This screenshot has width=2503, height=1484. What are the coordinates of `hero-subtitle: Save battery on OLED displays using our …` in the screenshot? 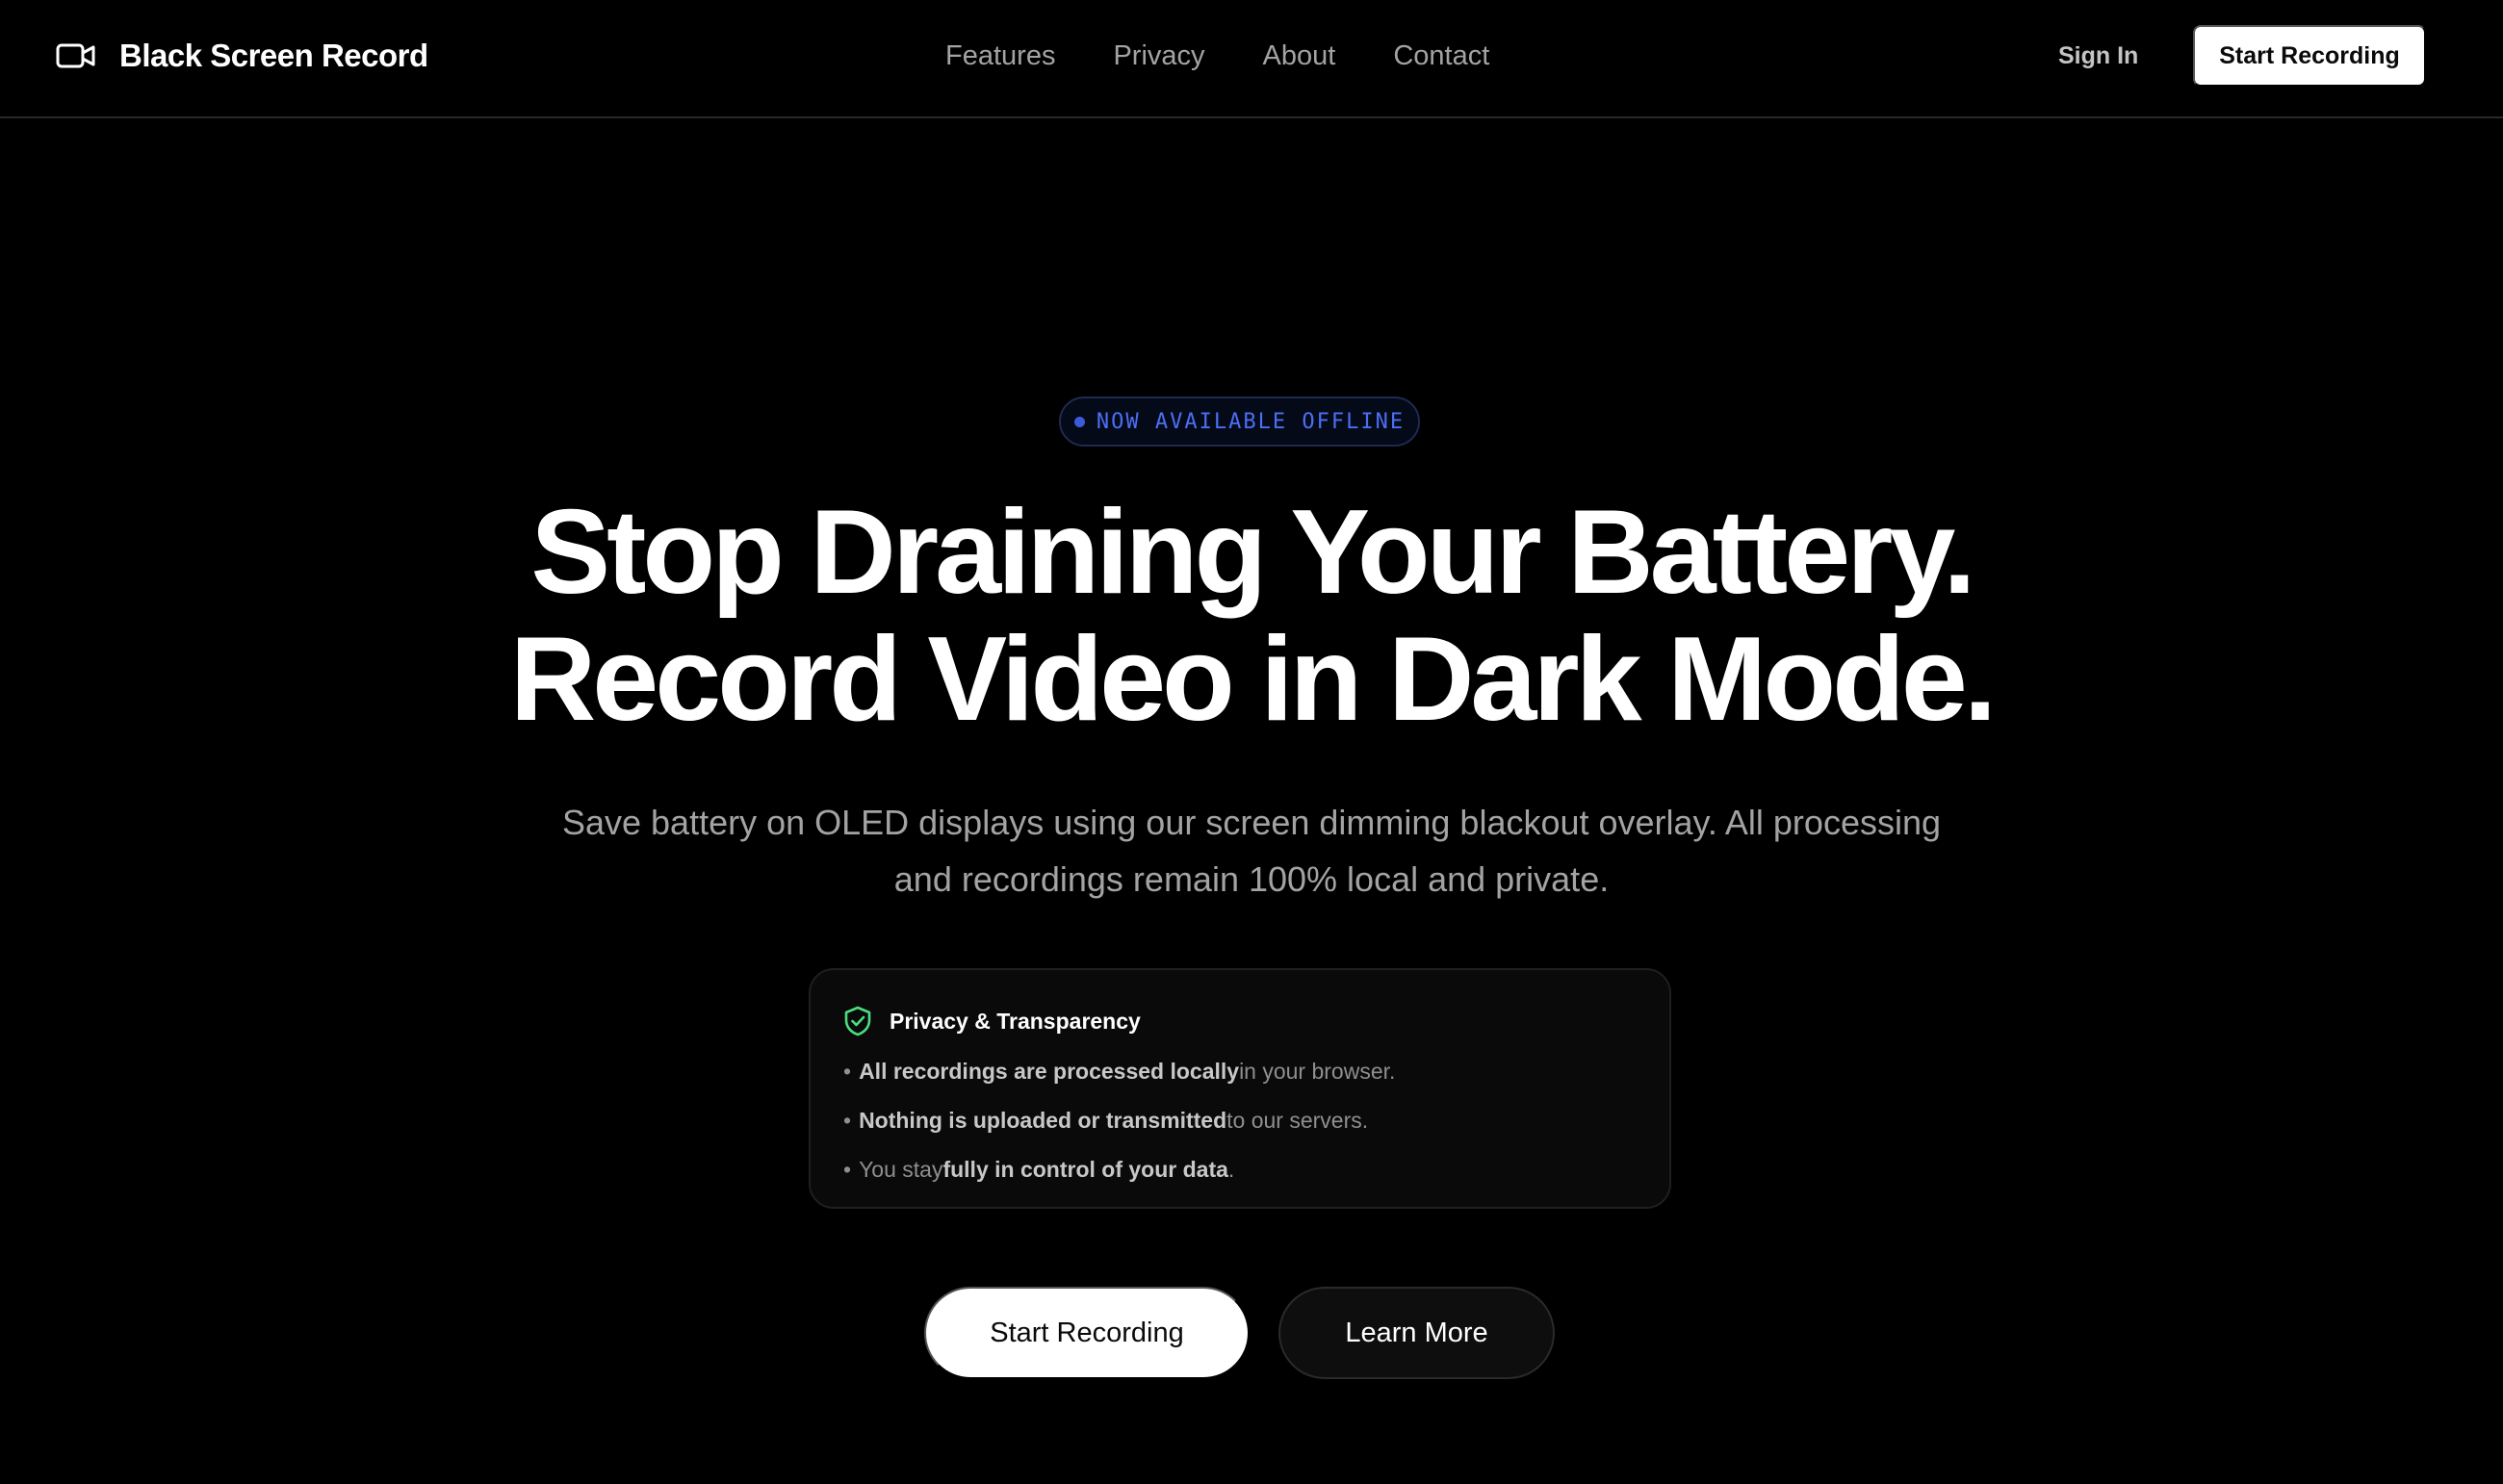 It's located at (1251, 851).